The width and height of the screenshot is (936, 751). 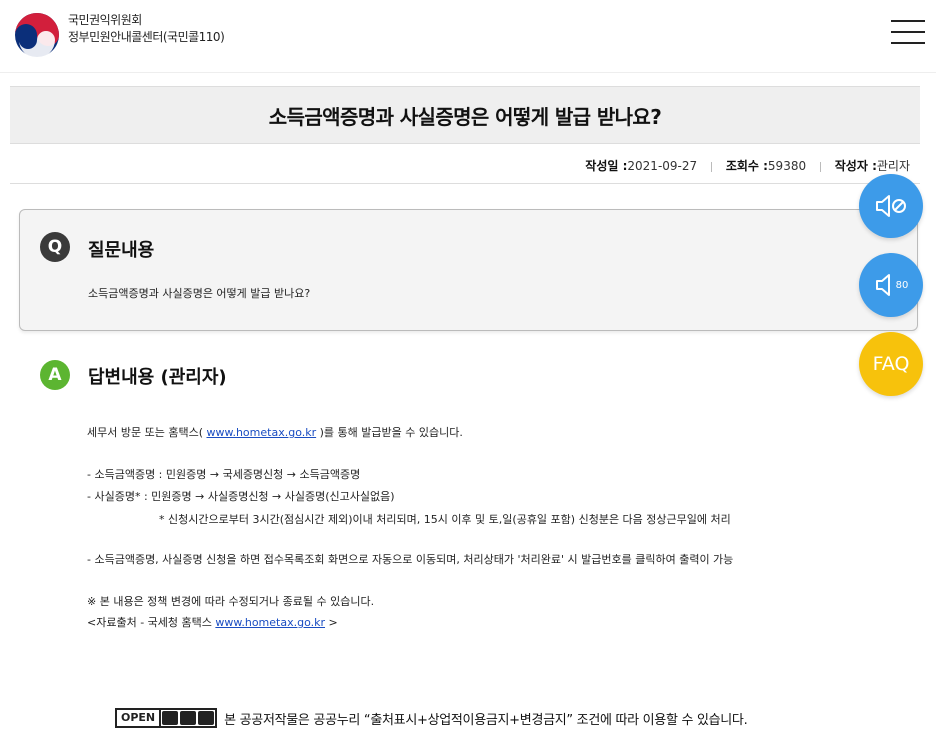 What do you see at coordinates (787, 166) in the screenshot?
I see `views-value: 59380` at bounding box center [787, 166].